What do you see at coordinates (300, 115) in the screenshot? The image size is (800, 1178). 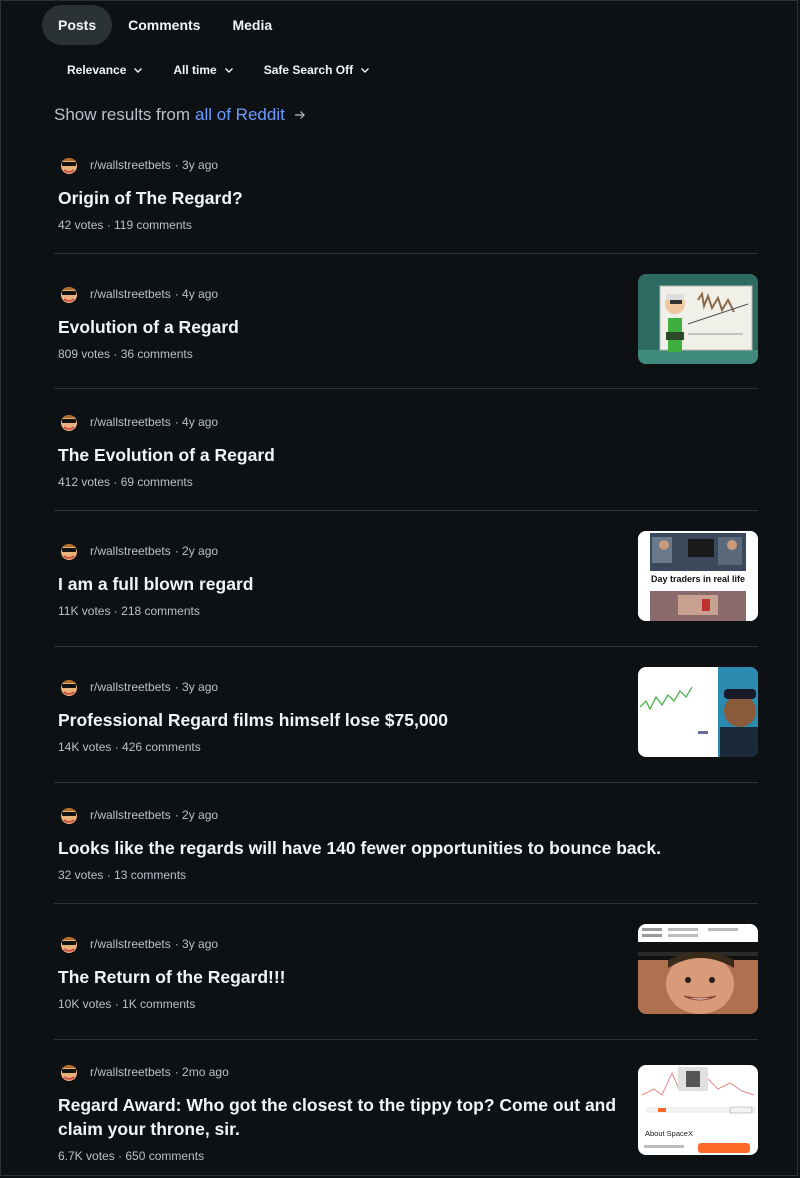 I see `arrow-right-icon` at bounding box center [300, 115].